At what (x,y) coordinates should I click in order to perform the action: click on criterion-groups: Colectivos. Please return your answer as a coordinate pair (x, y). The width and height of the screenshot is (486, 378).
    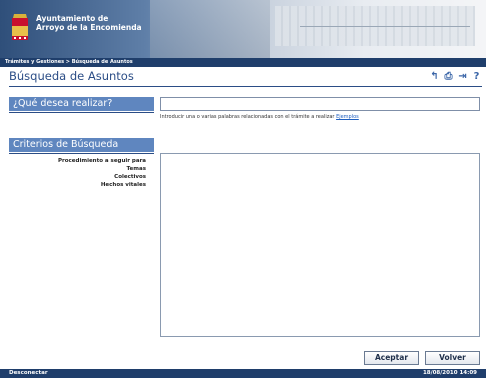
    Looking at the image, I should click on (77, 177).